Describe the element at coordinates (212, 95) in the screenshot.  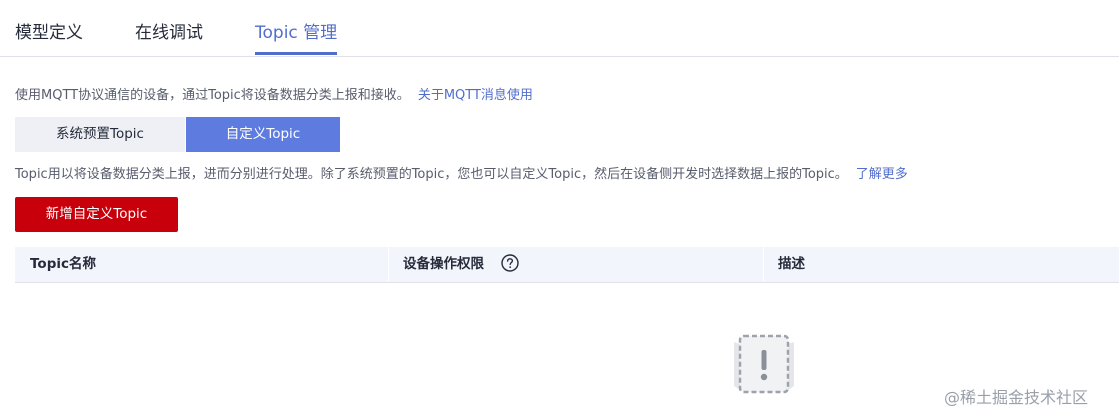
I see `intro-message: 使用MQTT协议通信的设备，通过Topic将设备数据分类上报和接收。` at that location.